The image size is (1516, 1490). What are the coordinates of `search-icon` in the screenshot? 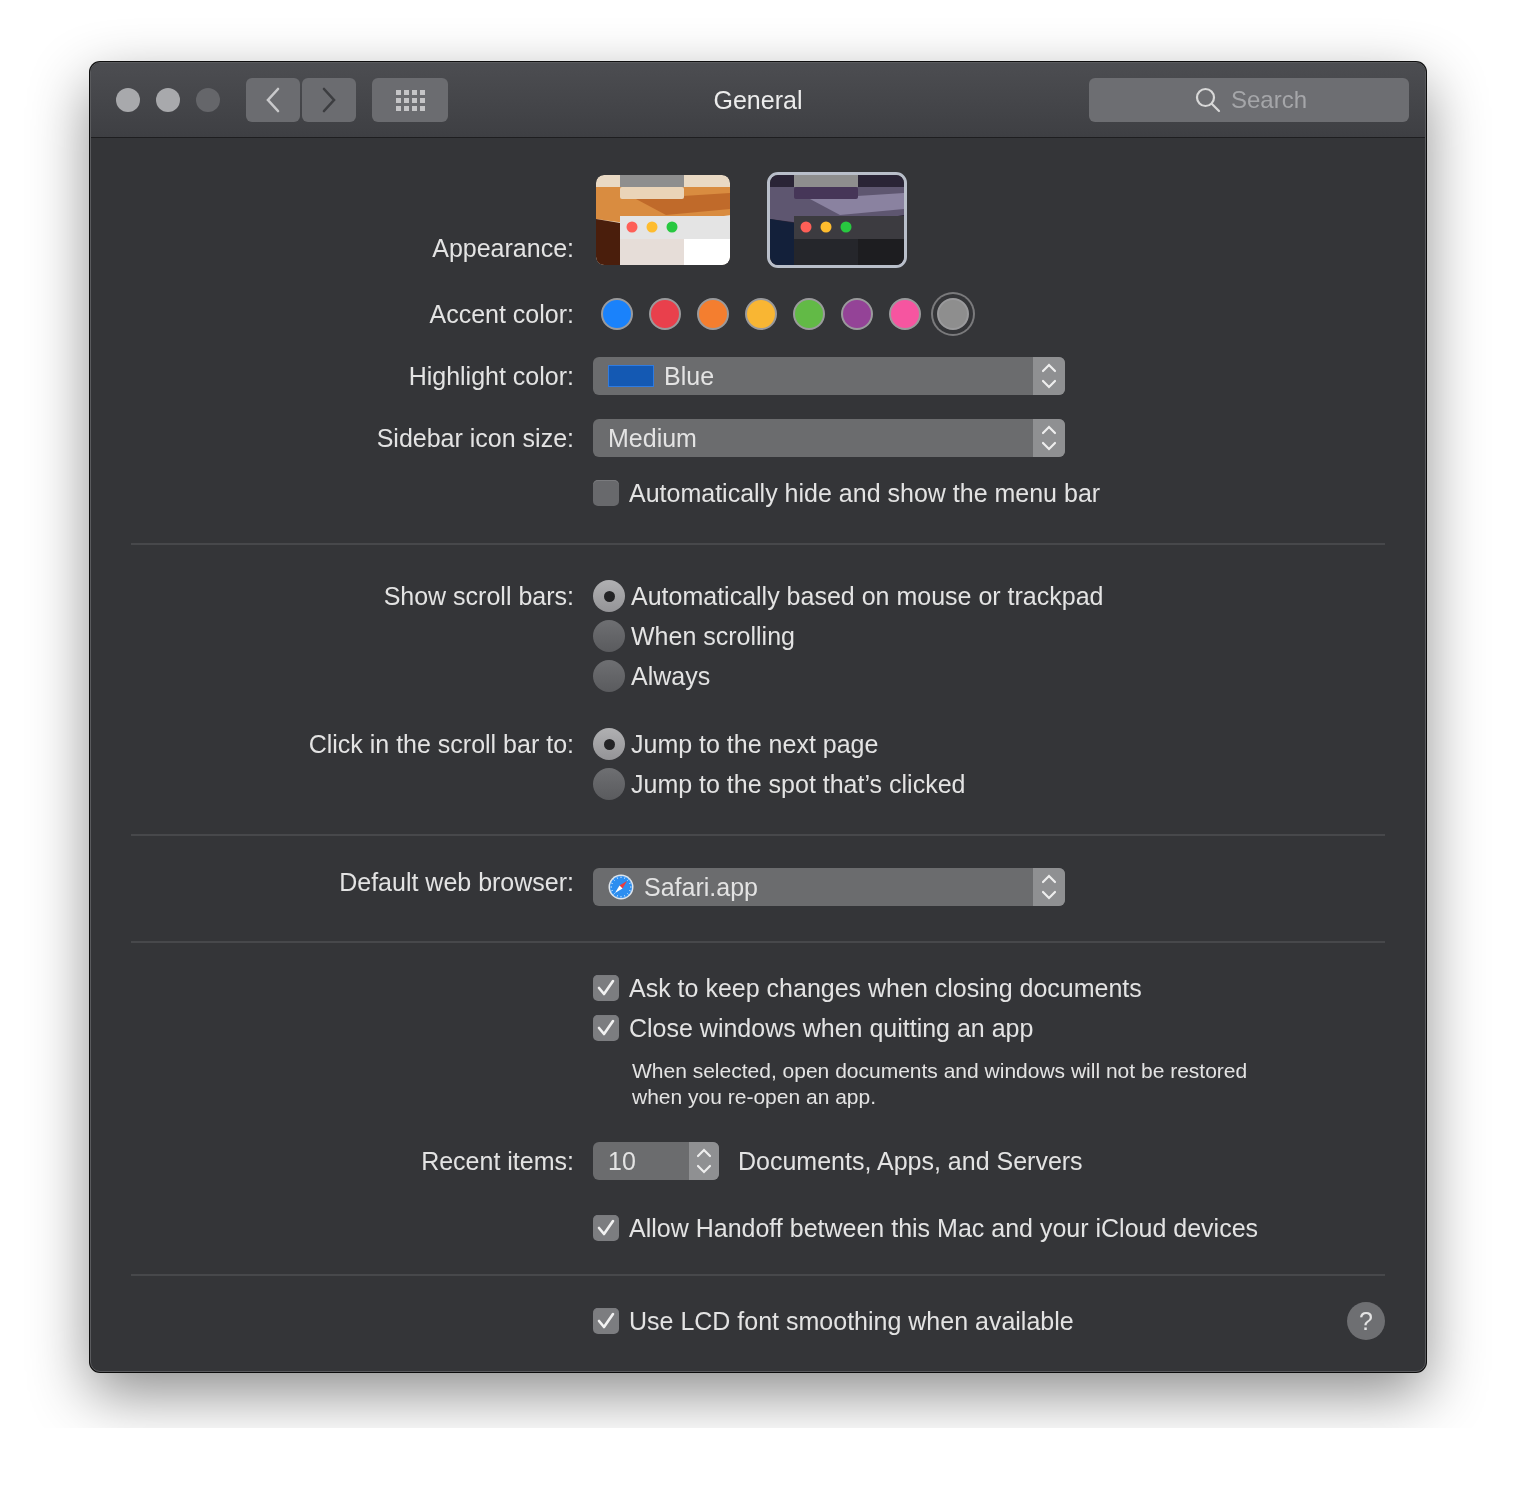 It's located at (1208, 100).